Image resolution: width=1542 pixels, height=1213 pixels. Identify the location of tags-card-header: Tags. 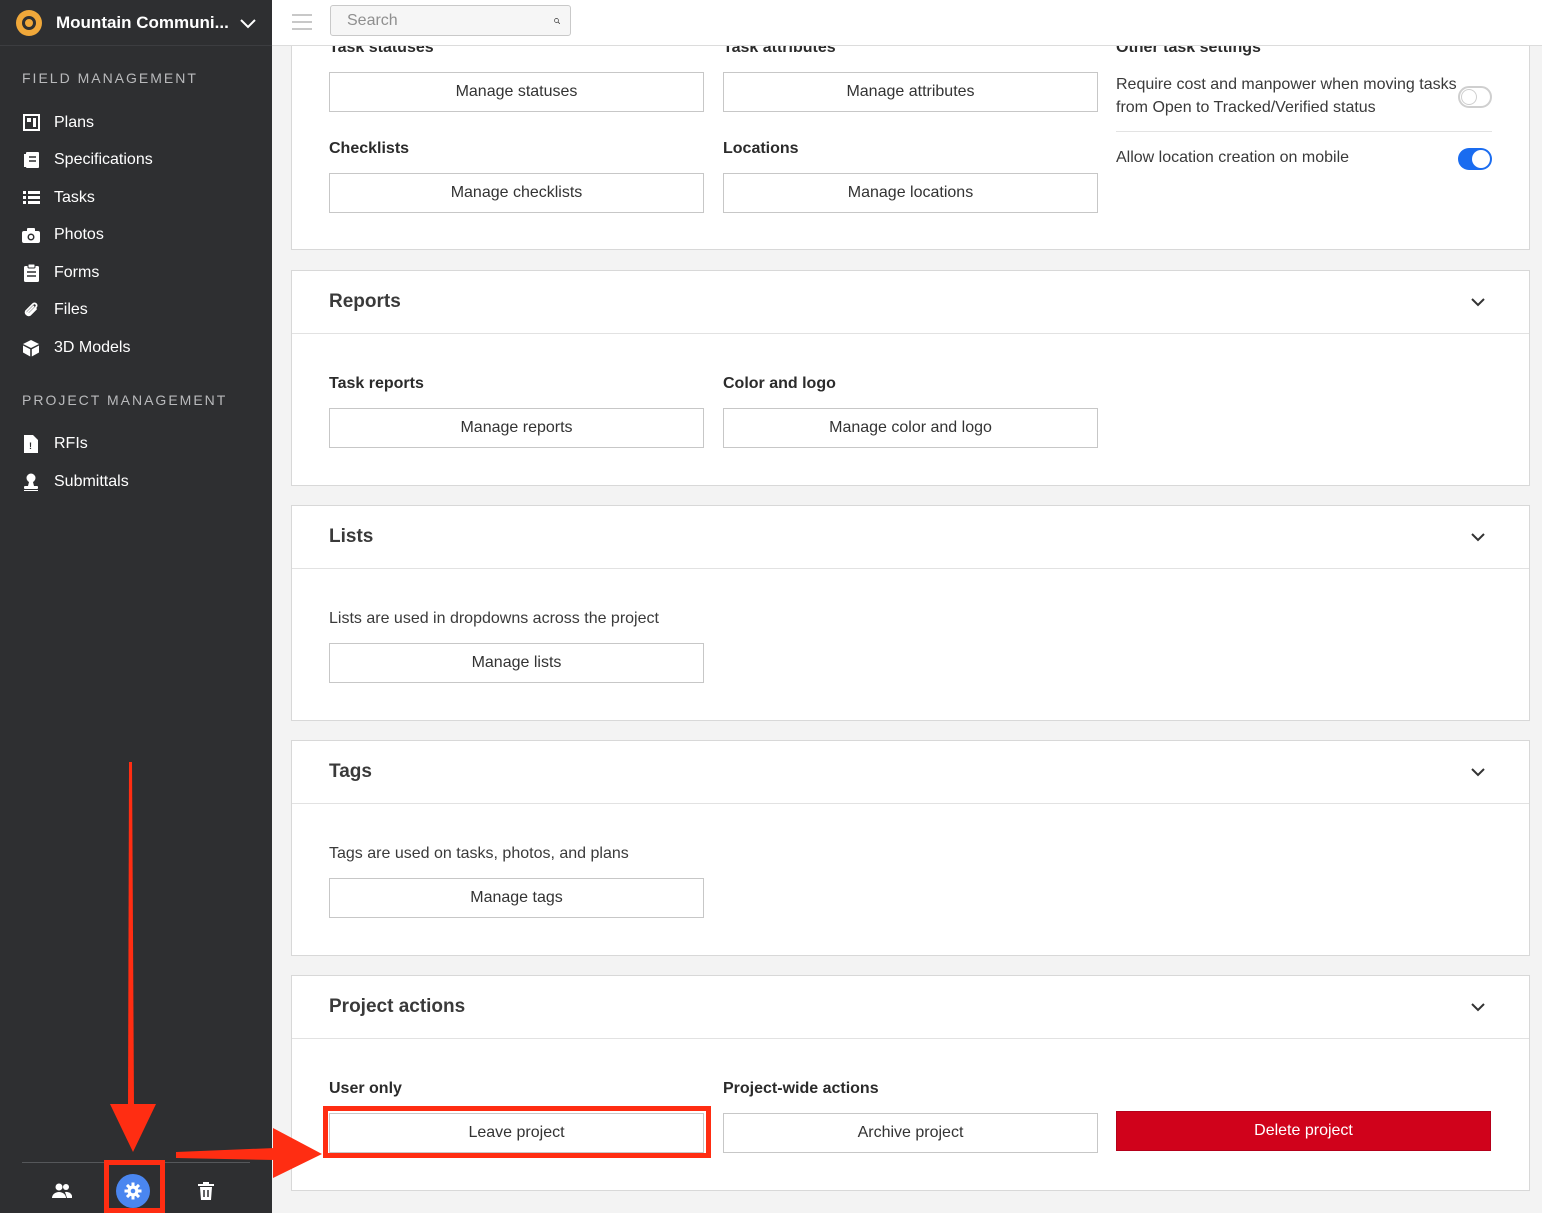
(910, 772).